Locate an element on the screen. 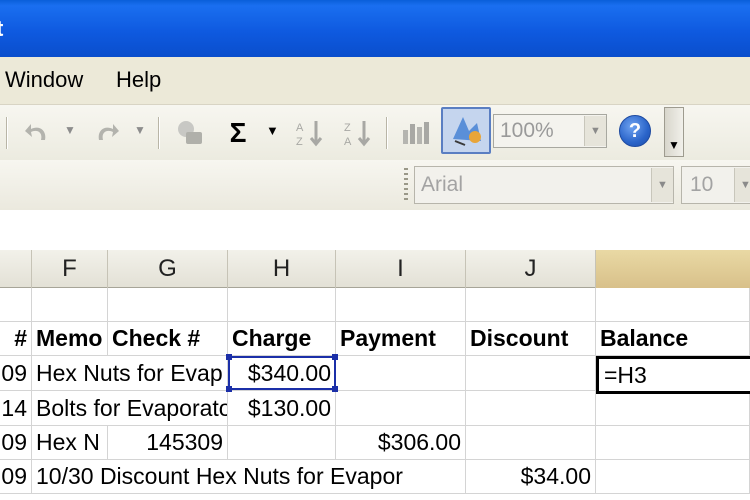  cell: 145309 is located at coordinates (168, 442).